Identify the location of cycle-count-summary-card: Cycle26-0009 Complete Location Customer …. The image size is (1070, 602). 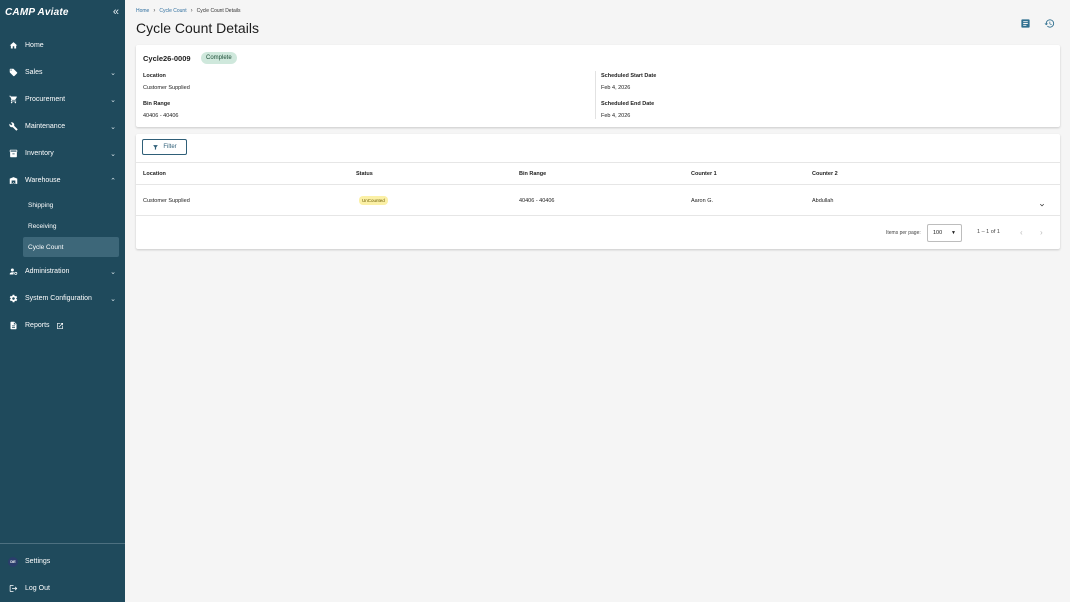
(598, 86).